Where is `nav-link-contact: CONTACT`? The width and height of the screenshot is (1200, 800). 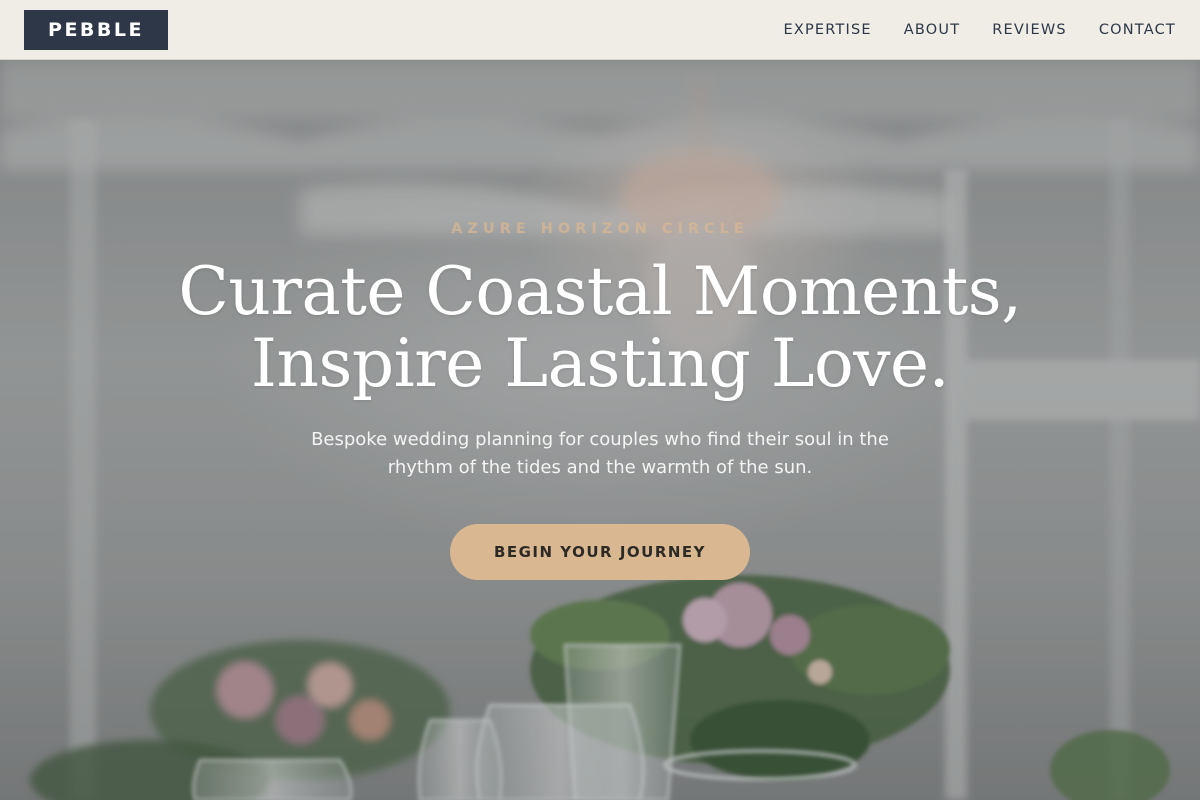 nav-link-contact: CONTACT is located at coordinates (1137, 30).